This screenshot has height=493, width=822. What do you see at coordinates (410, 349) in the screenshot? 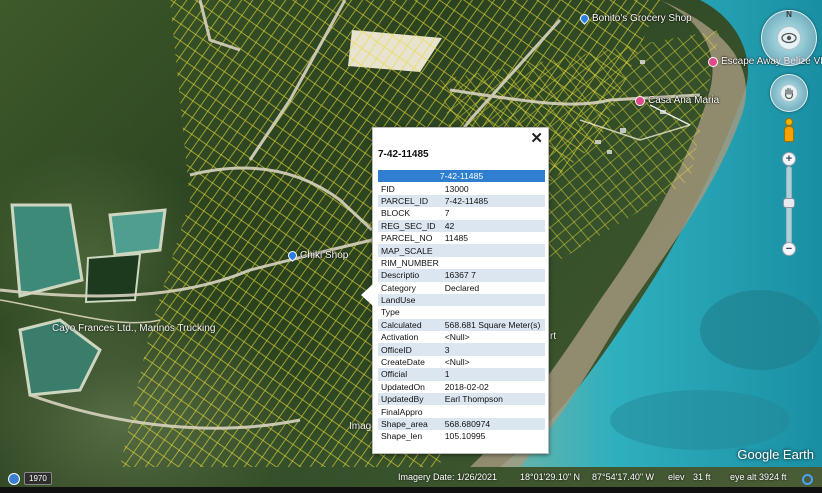
I see `attribute-key: OfficeID` at bounding box center [410, 349].